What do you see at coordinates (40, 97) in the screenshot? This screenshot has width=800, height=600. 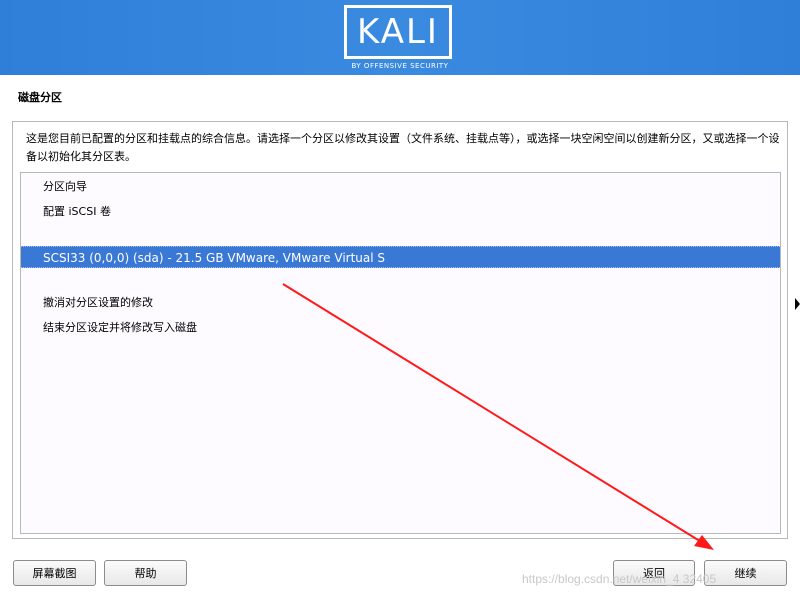 I see `page-title: 磁盘分区` at bounding box center [40, 97].